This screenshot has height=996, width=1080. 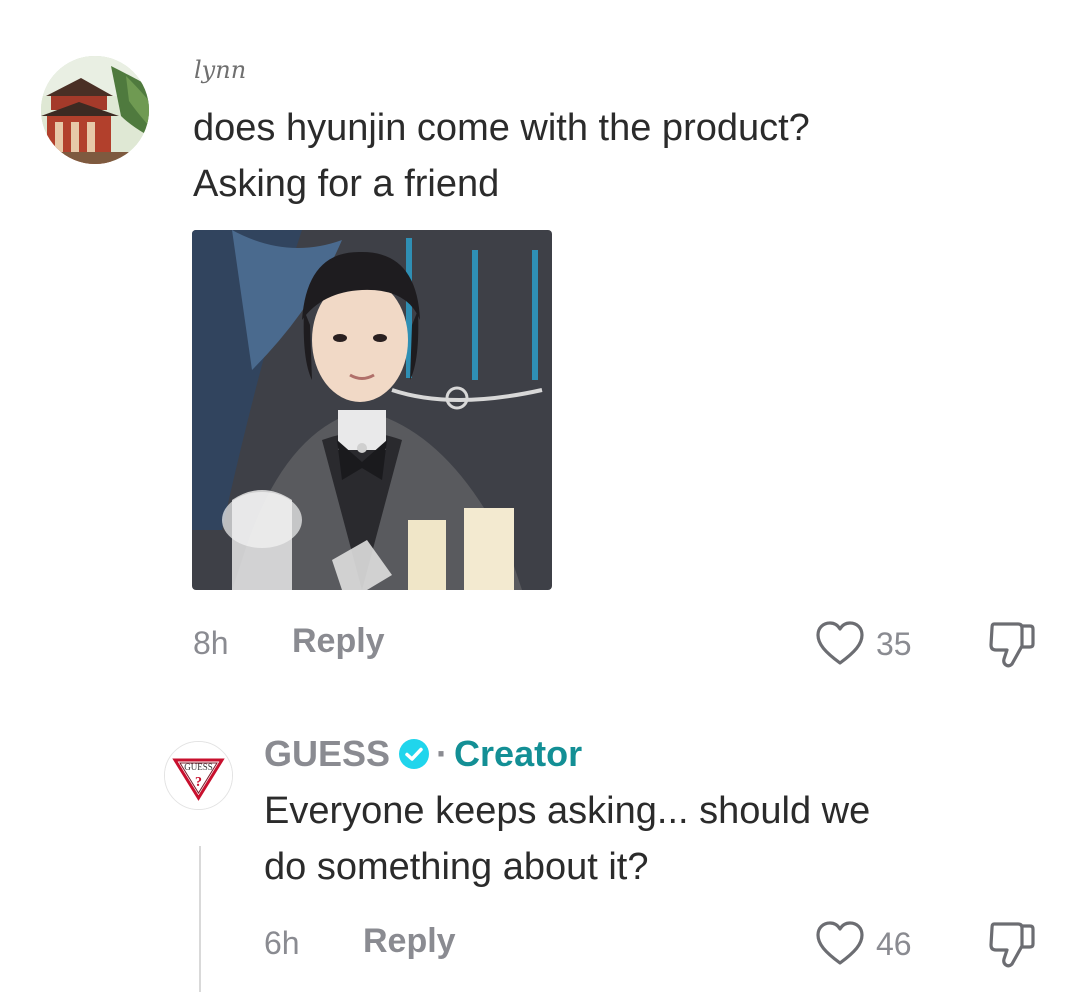 What do you see at coordinates (518, 753) in the screenshot?
I see `creator-badge: Creator` at bounding box center [518, 753].